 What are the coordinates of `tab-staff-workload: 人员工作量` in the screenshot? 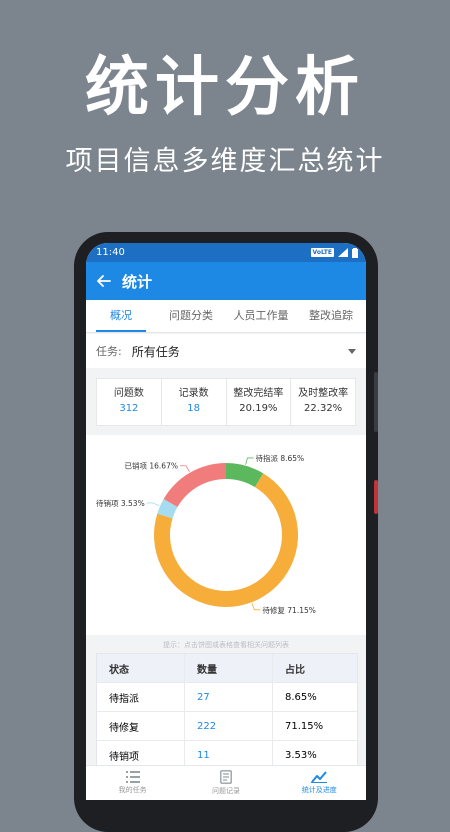 It's located at (261, 316).